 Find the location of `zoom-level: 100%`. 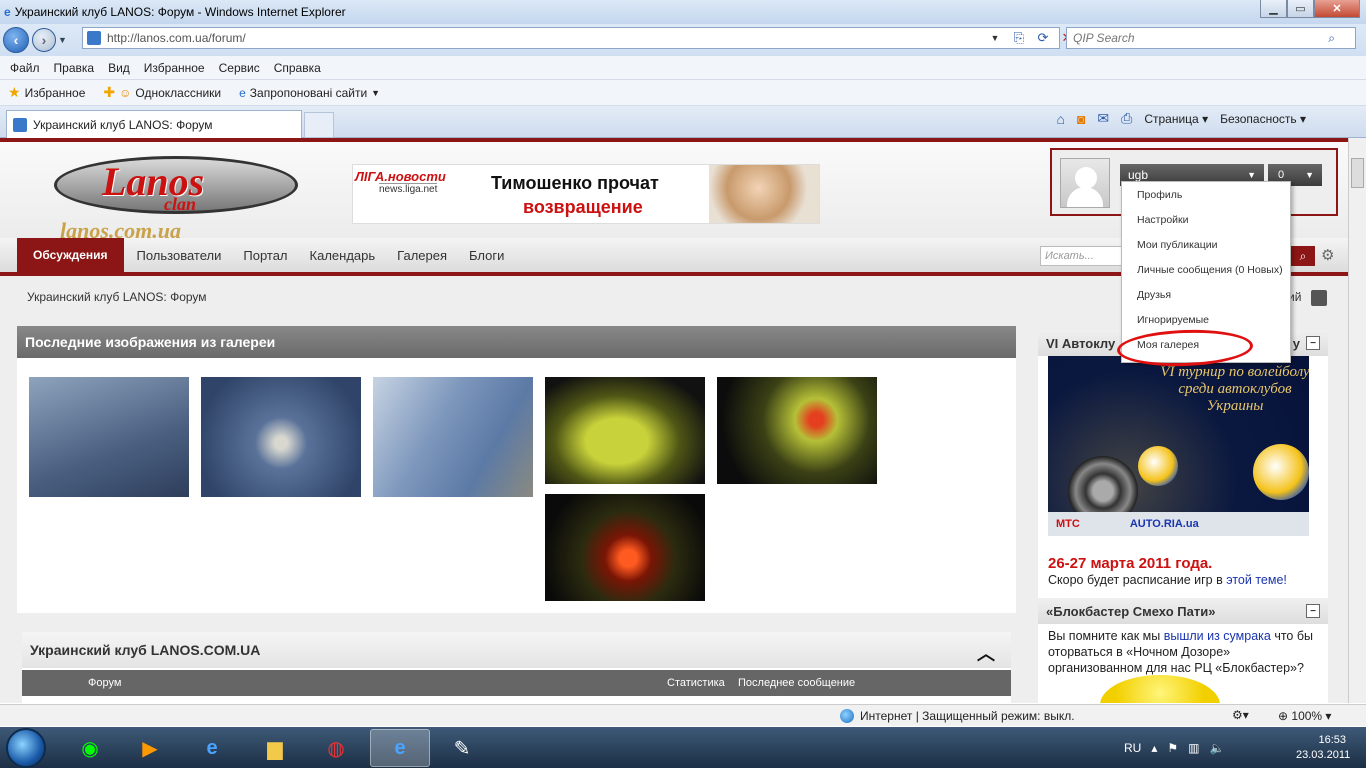

zoom-level: 100% is located at coordinates (1307, 716).